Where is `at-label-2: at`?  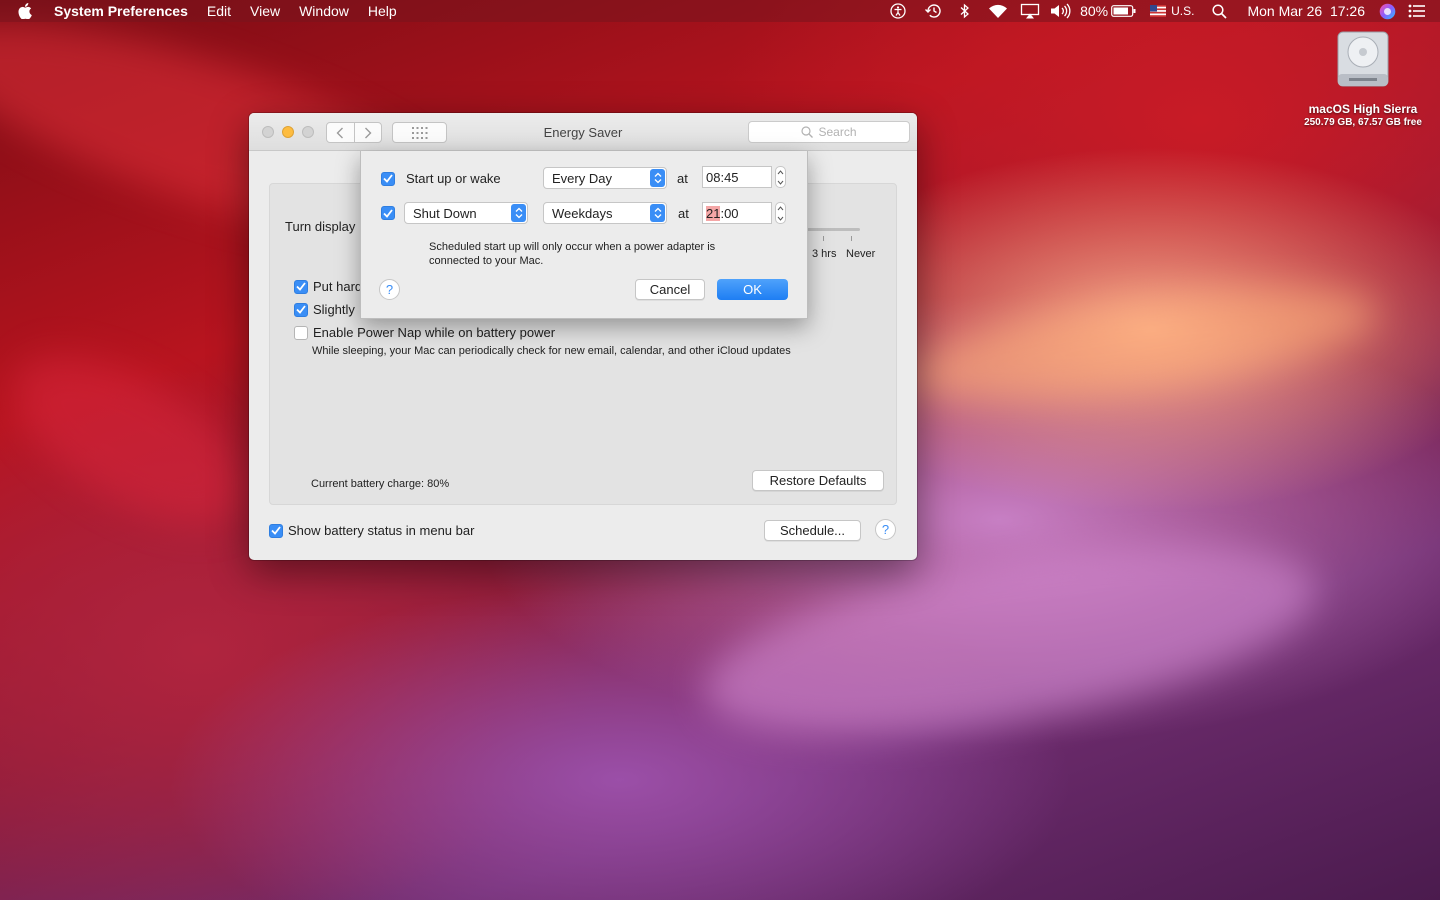
at-label-2: at is located at coordinates (683, 213).